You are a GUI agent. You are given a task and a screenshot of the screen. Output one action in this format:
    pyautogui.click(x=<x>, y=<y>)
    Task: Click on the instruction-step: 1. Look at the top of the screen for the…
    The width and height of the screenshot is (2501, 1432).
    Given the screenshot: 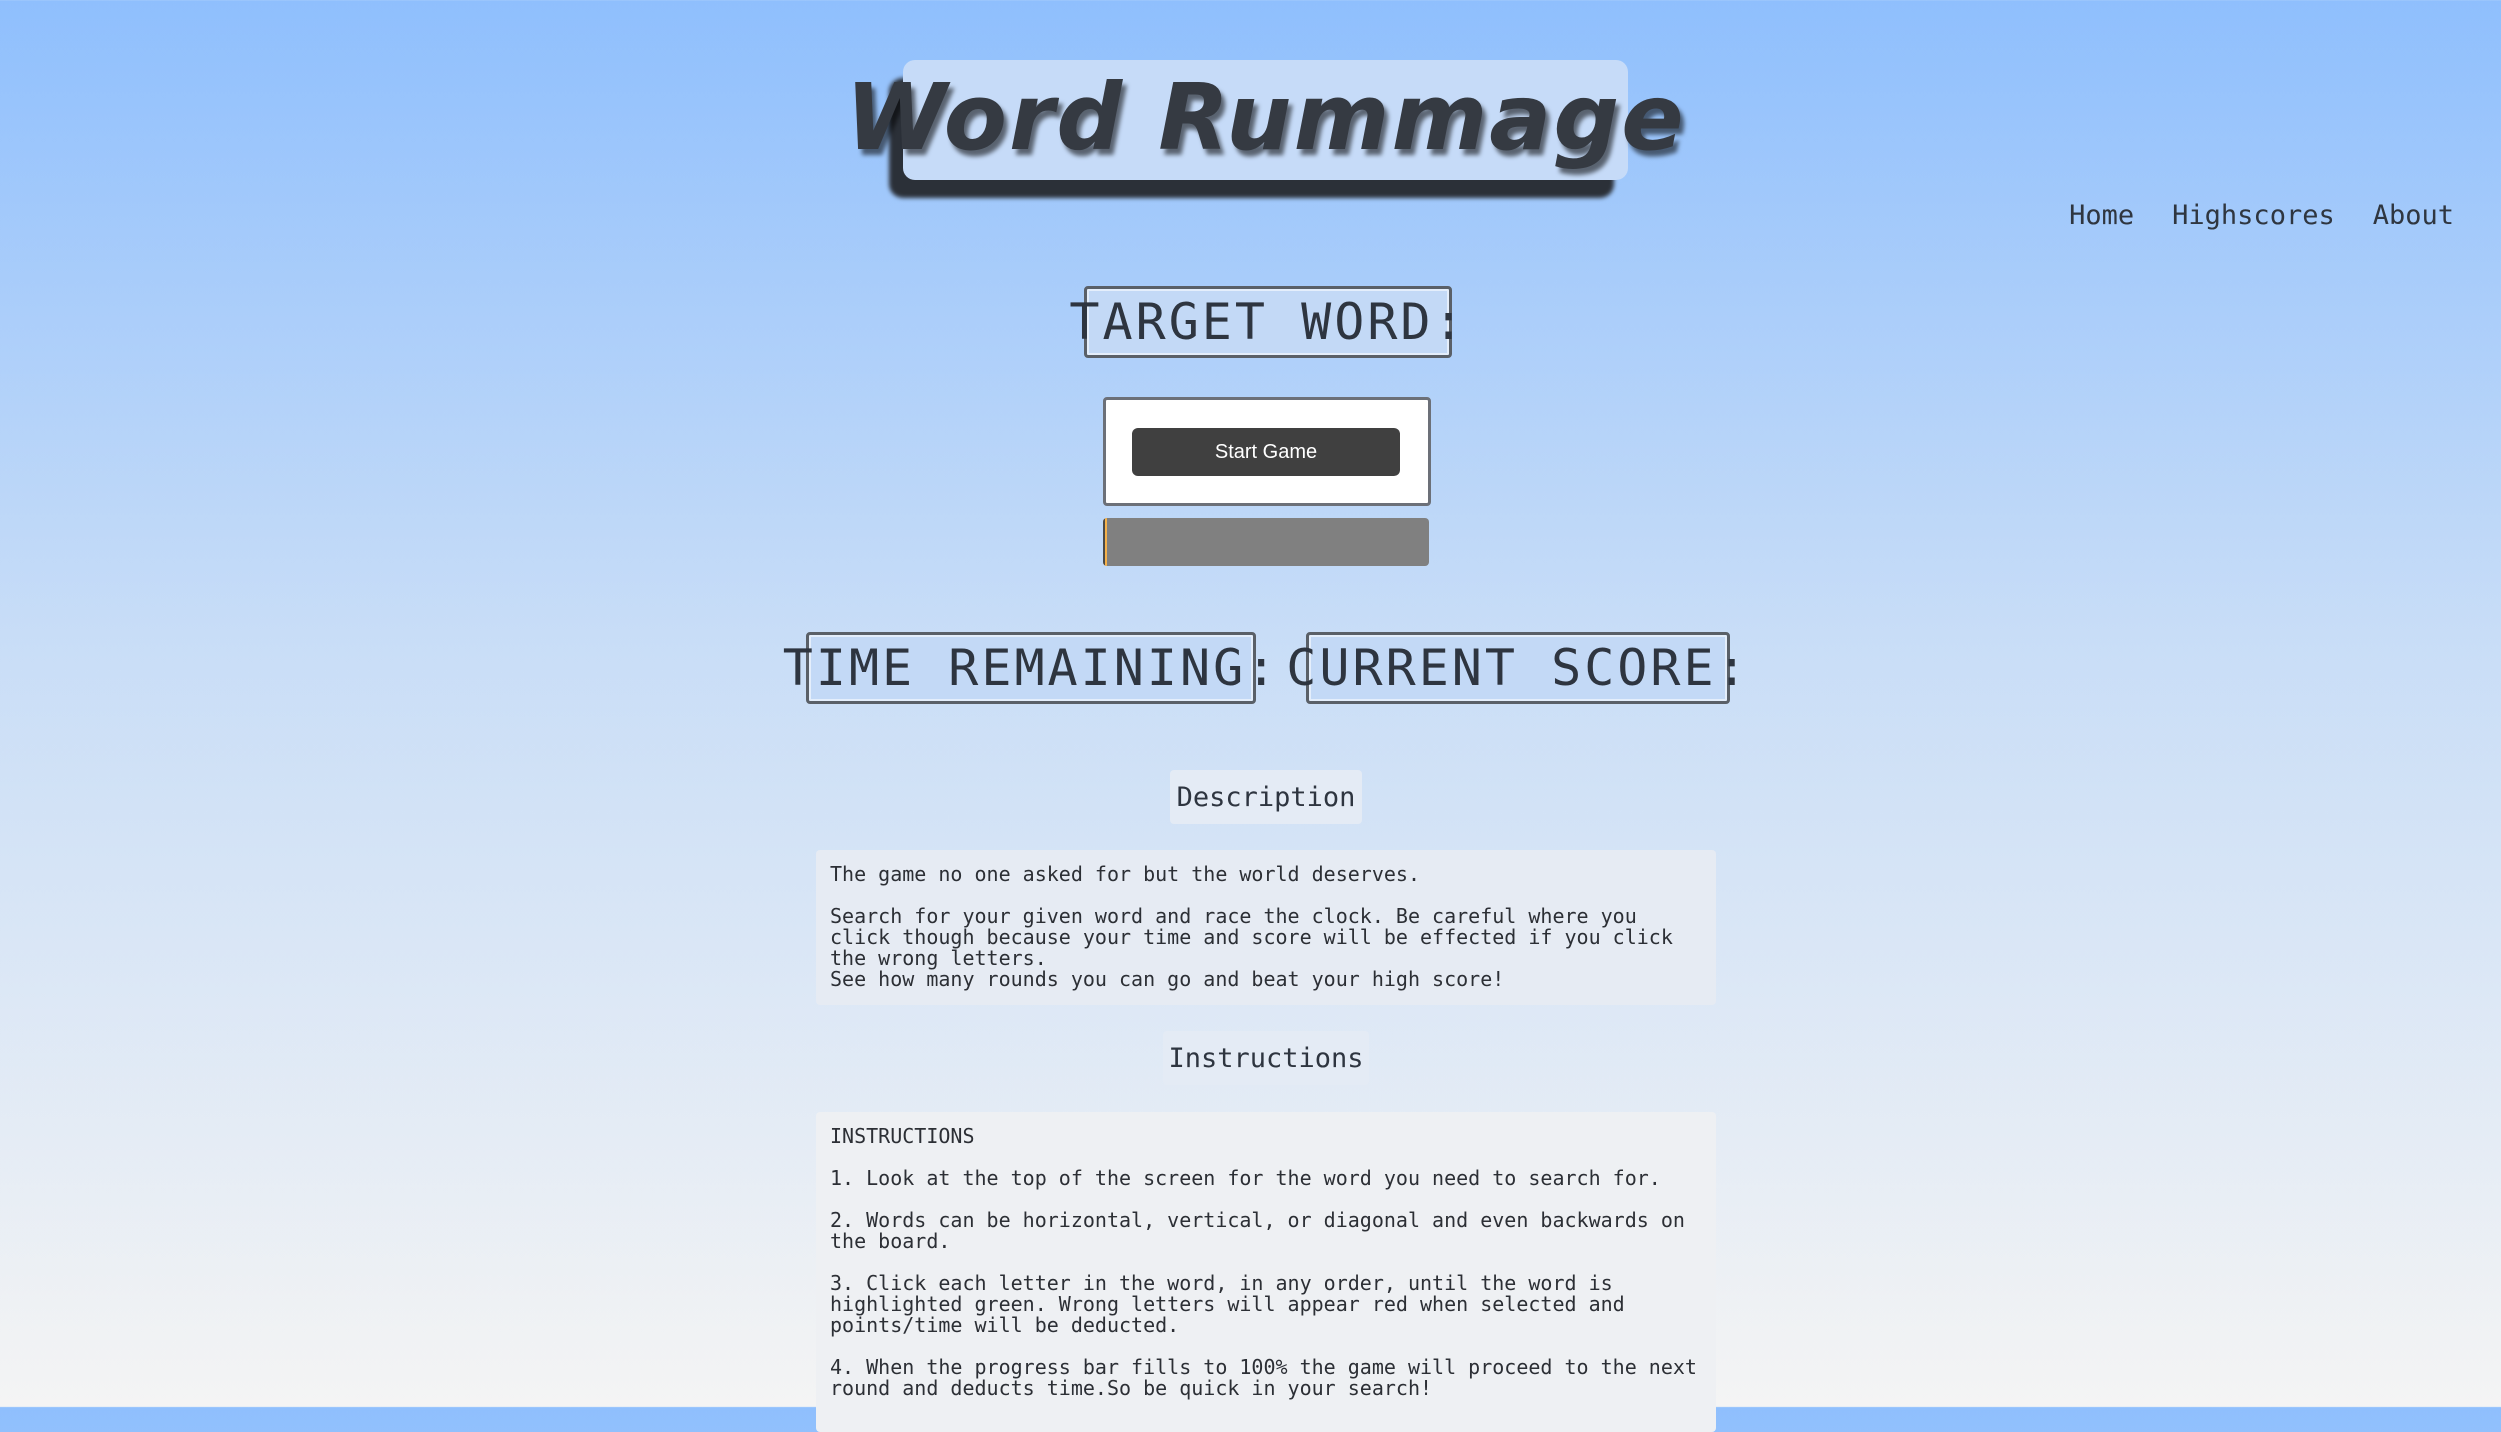 What is the action you would take?
    pyautogui.click(x=1245, y=1178)
    